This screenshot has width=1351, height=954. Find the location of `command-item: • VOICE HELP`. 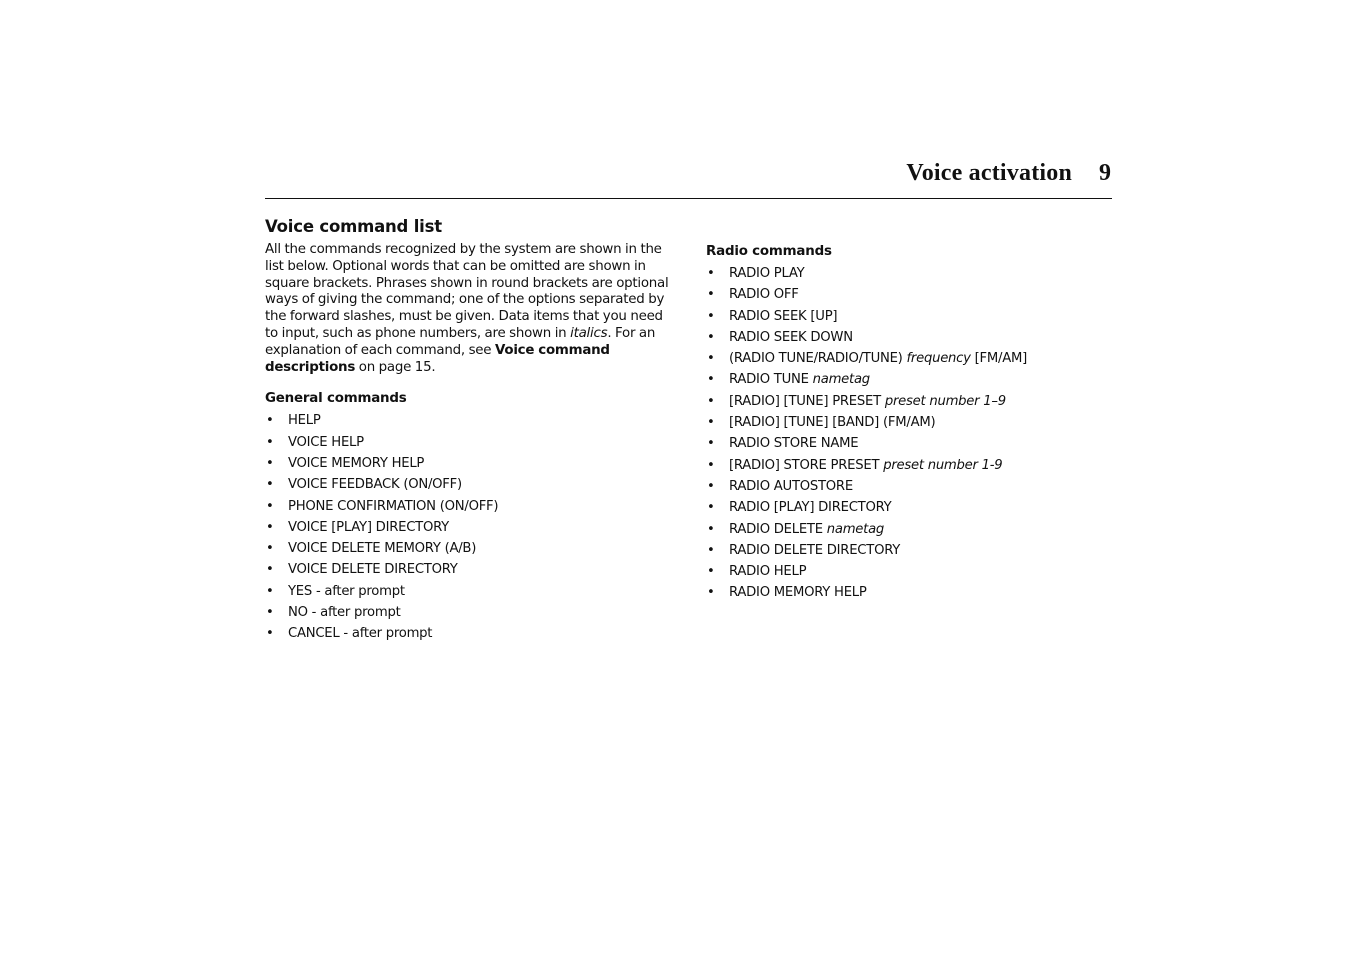

command-item: • VOICE HELP is located at coordinates (470, 442).